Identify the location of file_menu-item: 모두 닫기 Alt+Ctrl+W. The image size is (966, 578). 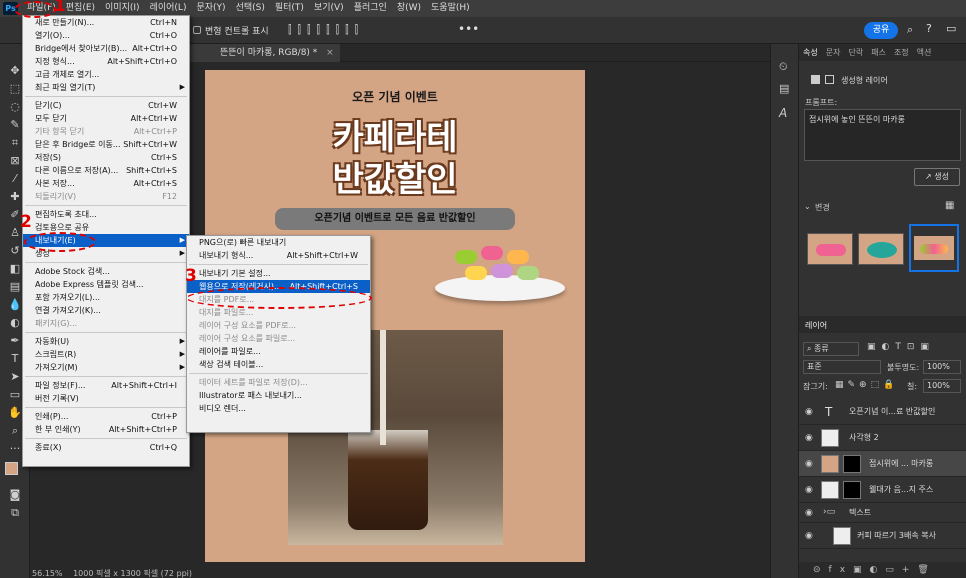
(106, 118).